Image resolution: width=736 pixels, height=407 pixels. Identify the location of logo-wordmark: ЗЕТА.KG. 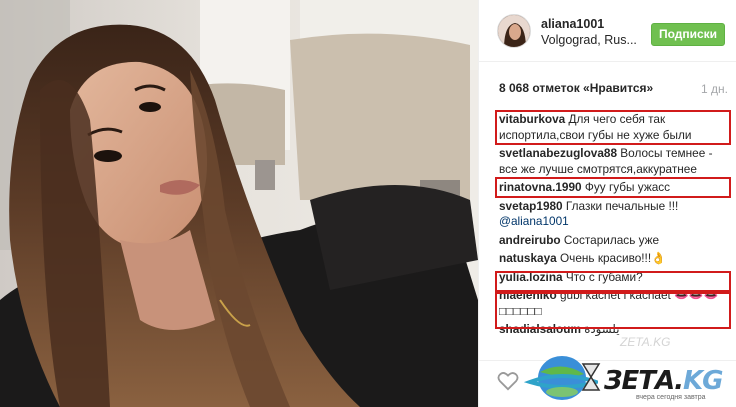
(663, 381).